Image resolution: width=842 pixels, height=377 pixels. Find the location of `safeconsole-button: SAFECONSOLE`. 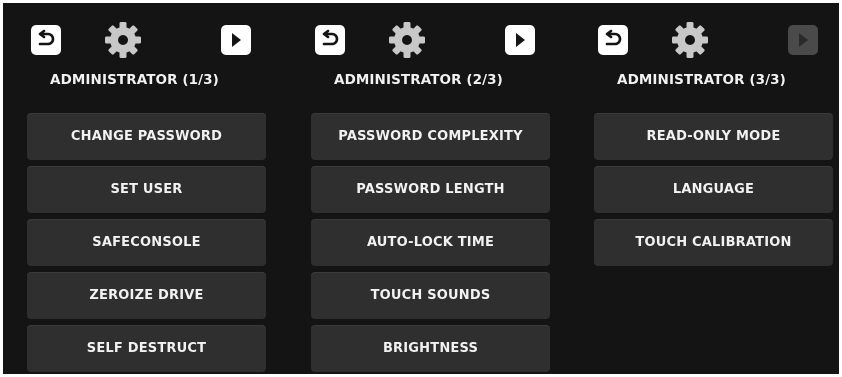

safeconsole-button: SAFECONSOLE is located at coordinates (146, 242).